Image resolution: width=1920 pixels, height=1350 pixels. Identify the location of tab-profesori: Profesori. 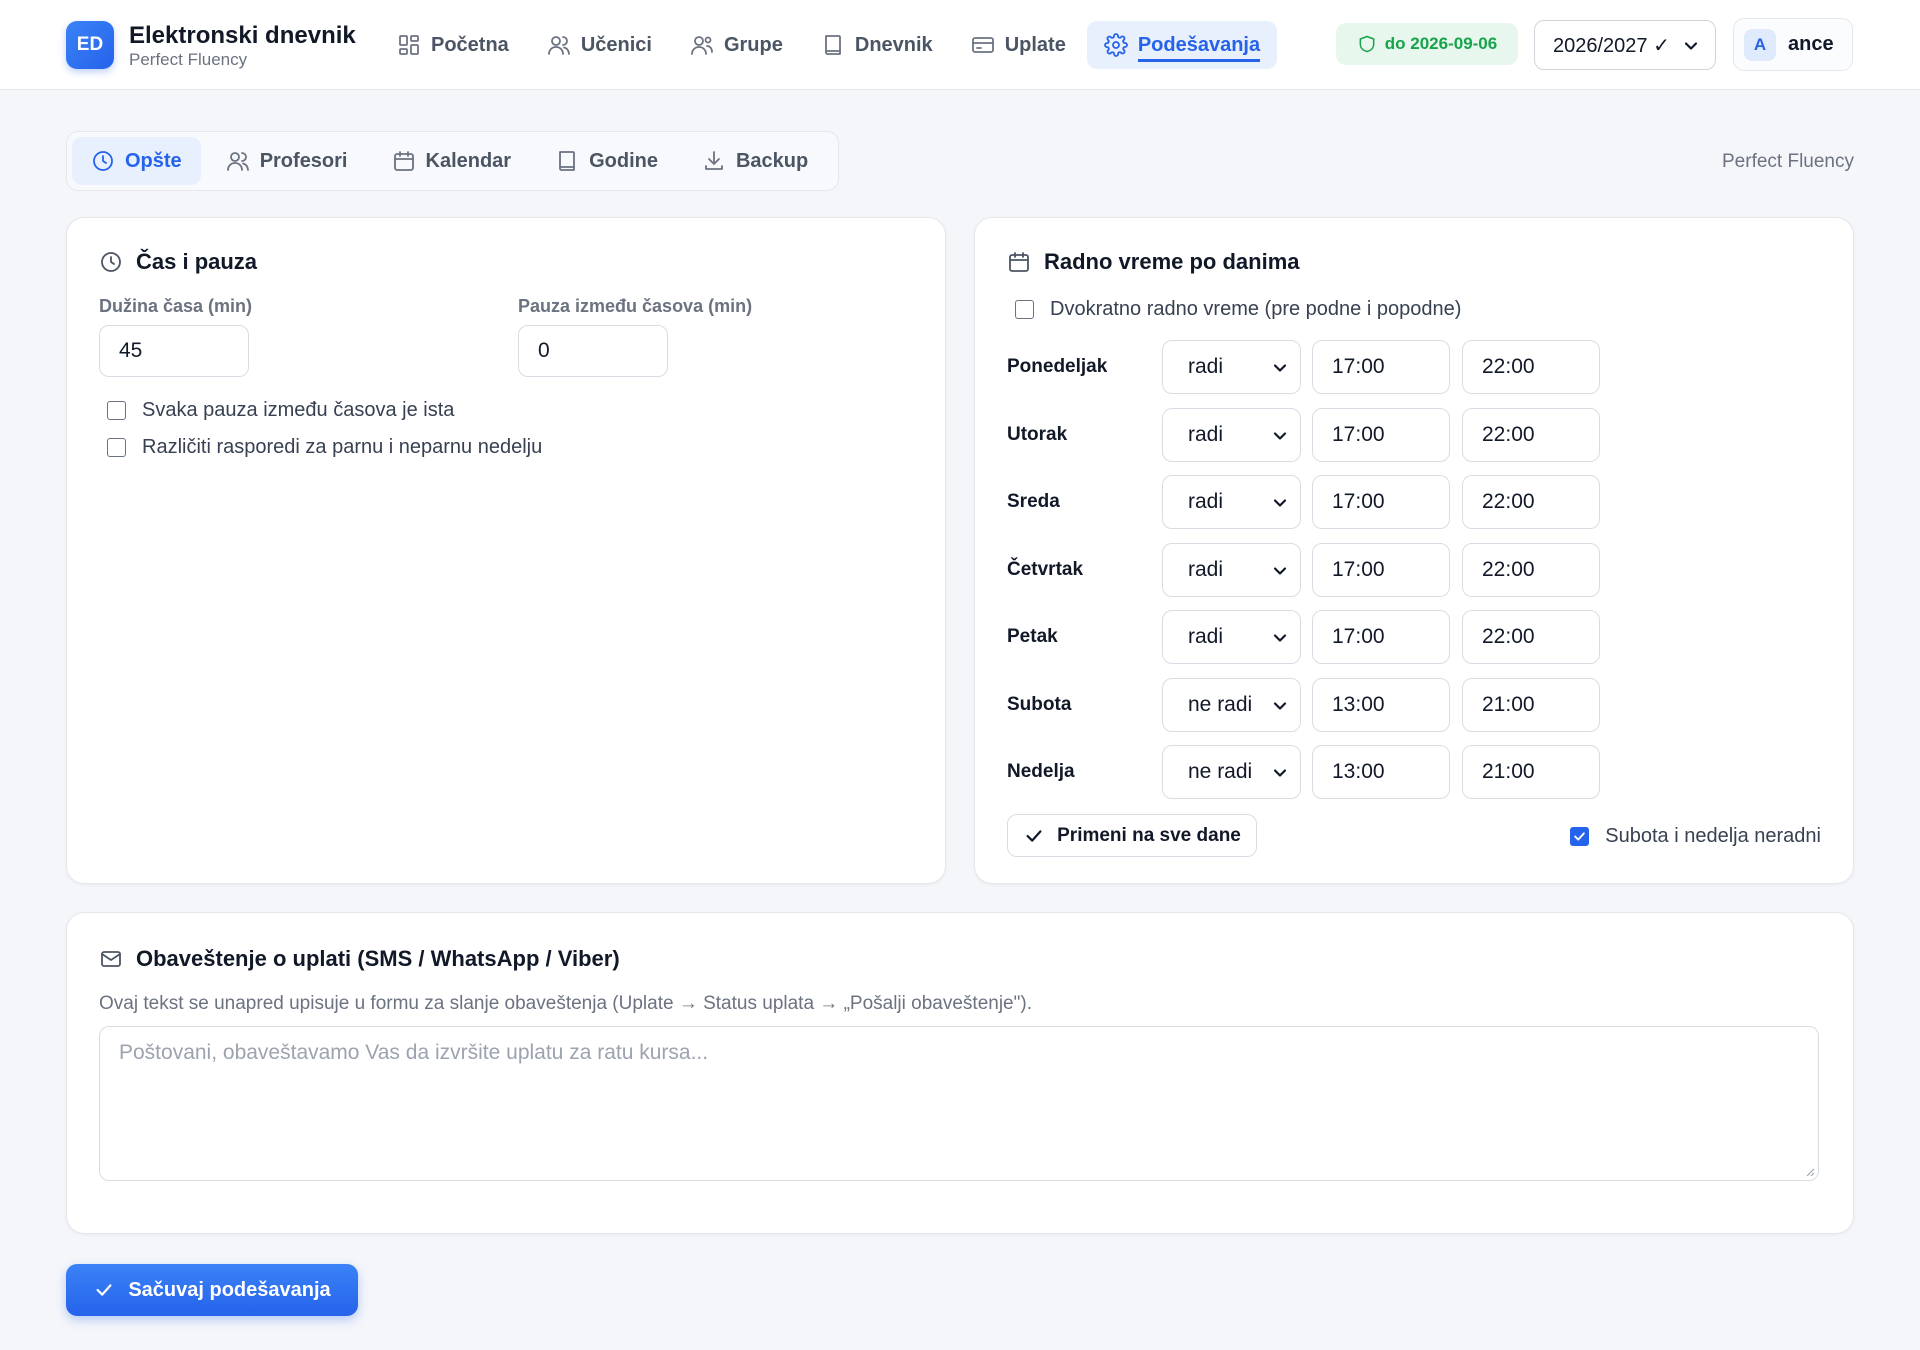
(287, 161).